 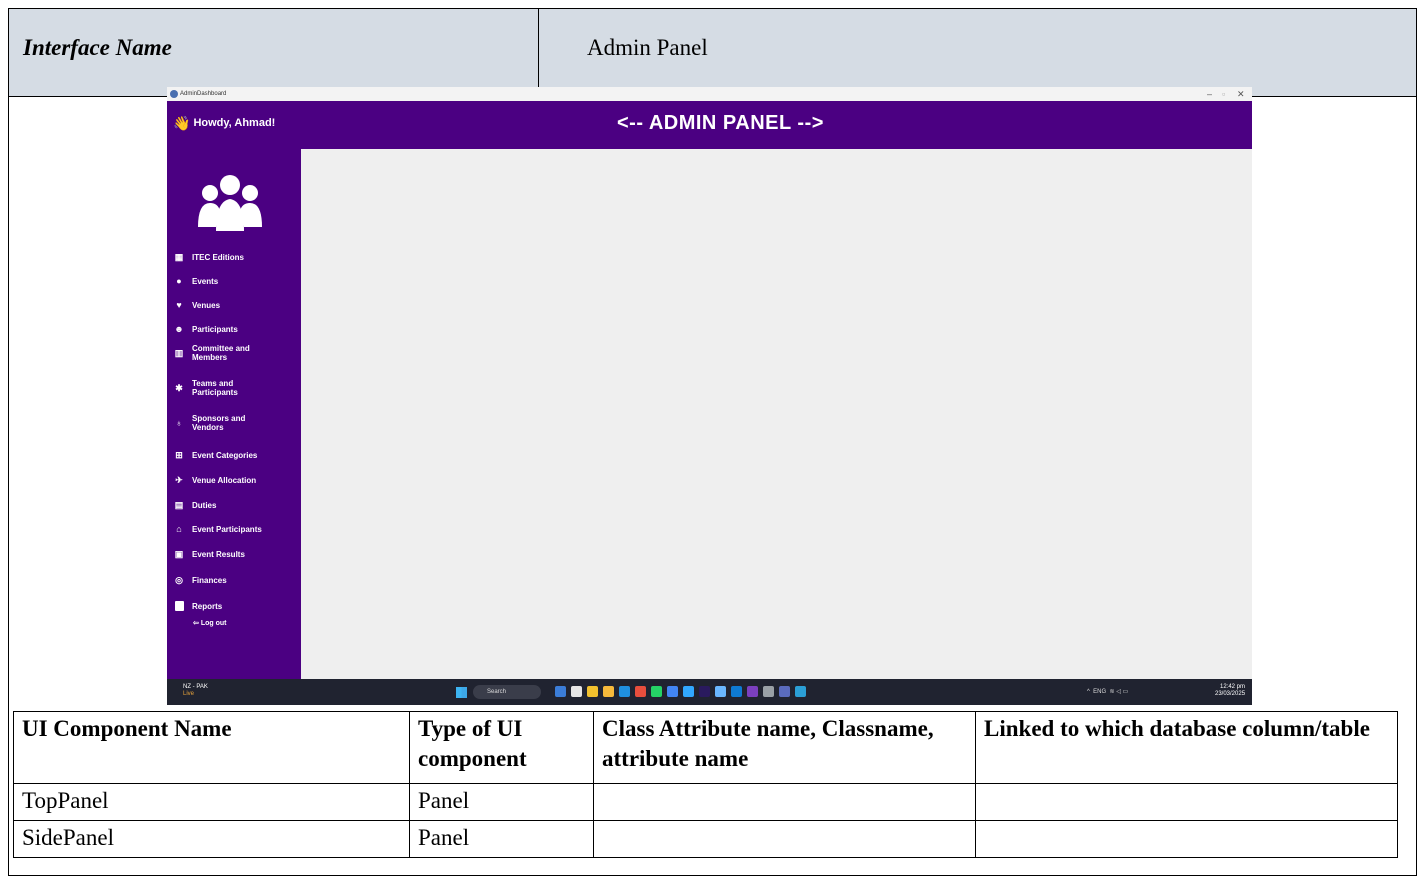 What do you see at coordinates (227, 529) in the screenshot?
I see `sidebar-item-label: Event Participants` at bounding box center [227, 529].